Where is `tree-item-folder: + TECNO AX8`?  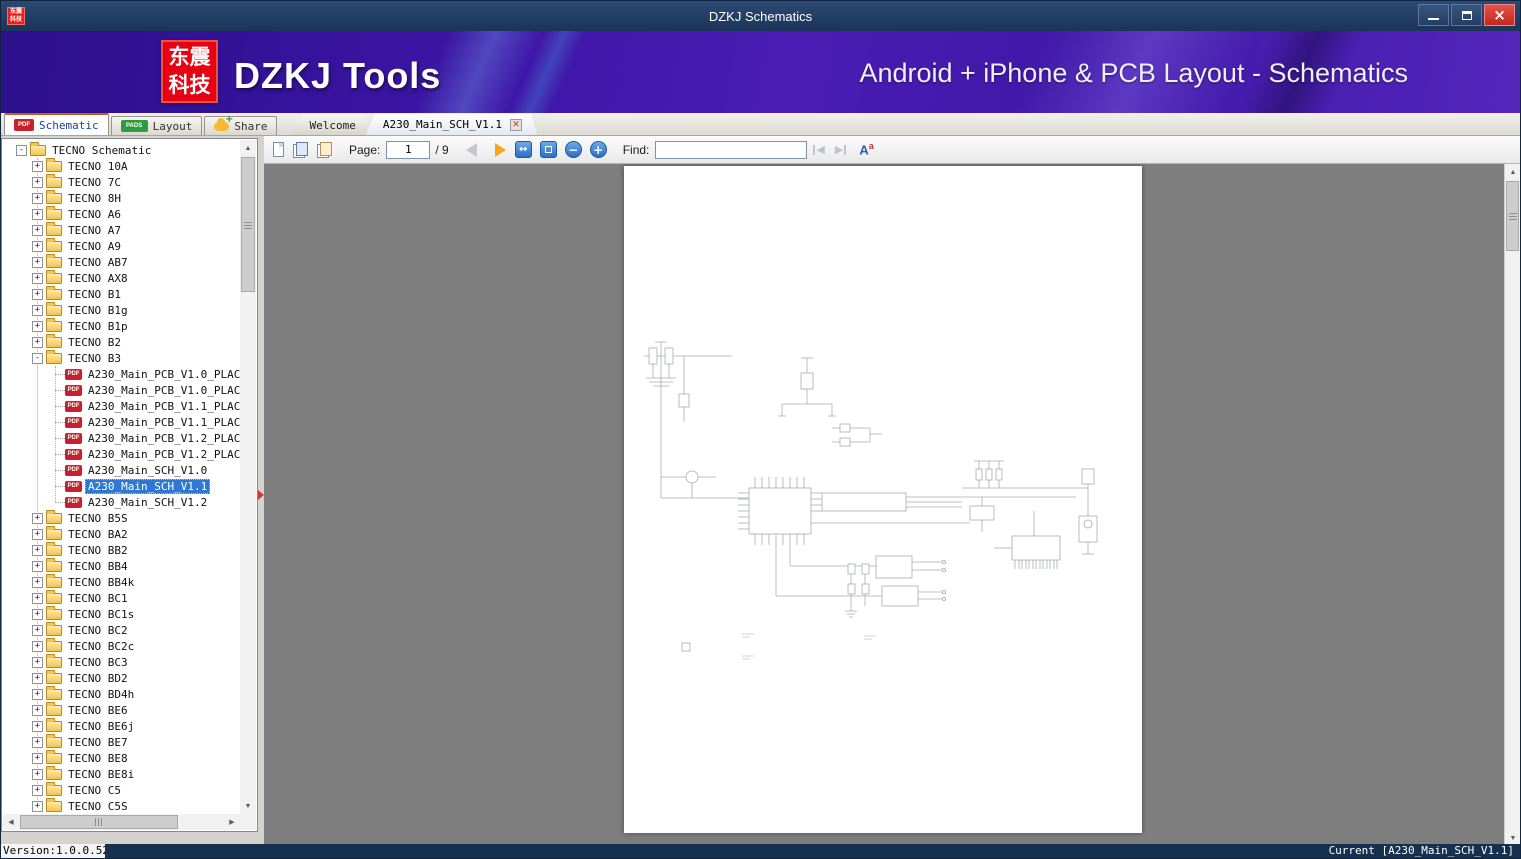
tree-item-folder: + TECNO AX8 is located at coordinates (121, 277).